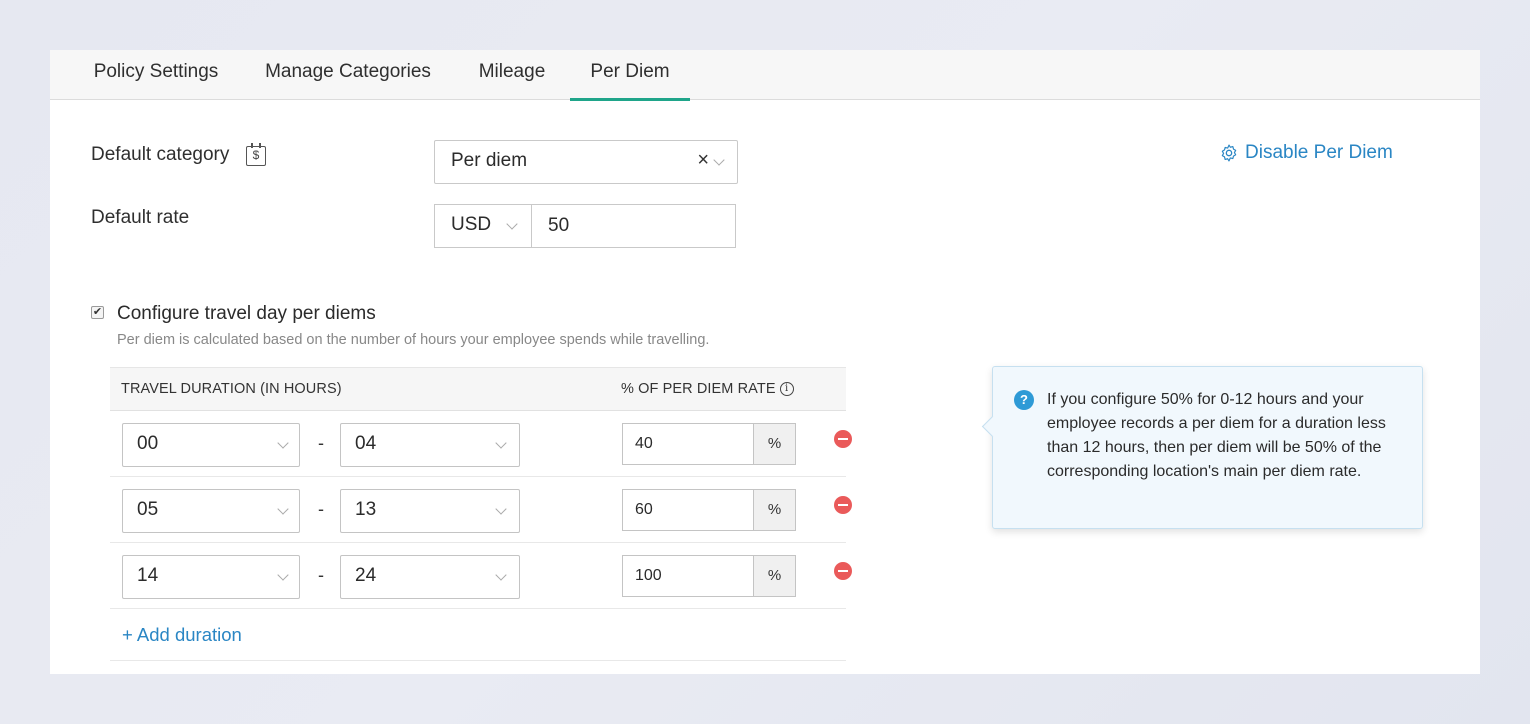  What do you see at coordinates (366, 443) in the screenshot?
I see `duration-to-value: 04` at bounding box center [366, 443].